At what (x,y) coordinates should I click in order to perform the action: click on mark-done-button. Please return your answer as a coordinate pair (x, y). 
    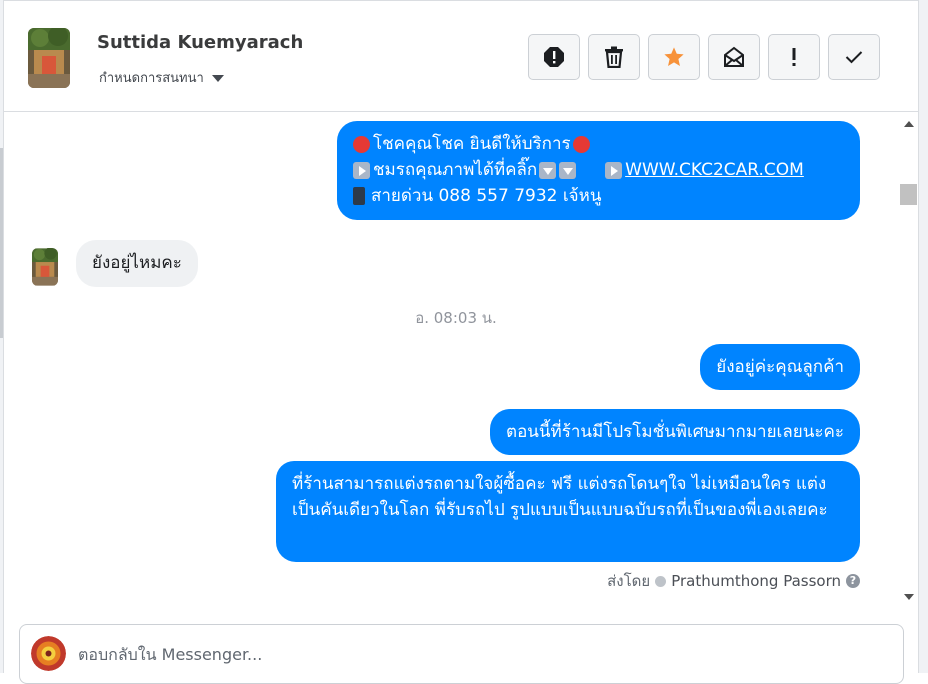
    Looking at the image, I should click on (854, 57).